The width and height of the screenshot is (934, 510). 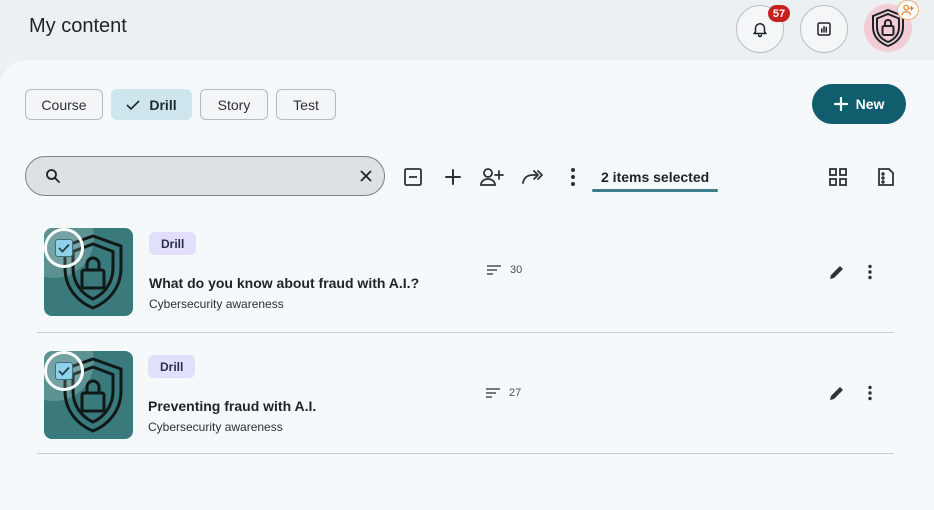 I want to click on reports-button, so click(x=824, y=29).